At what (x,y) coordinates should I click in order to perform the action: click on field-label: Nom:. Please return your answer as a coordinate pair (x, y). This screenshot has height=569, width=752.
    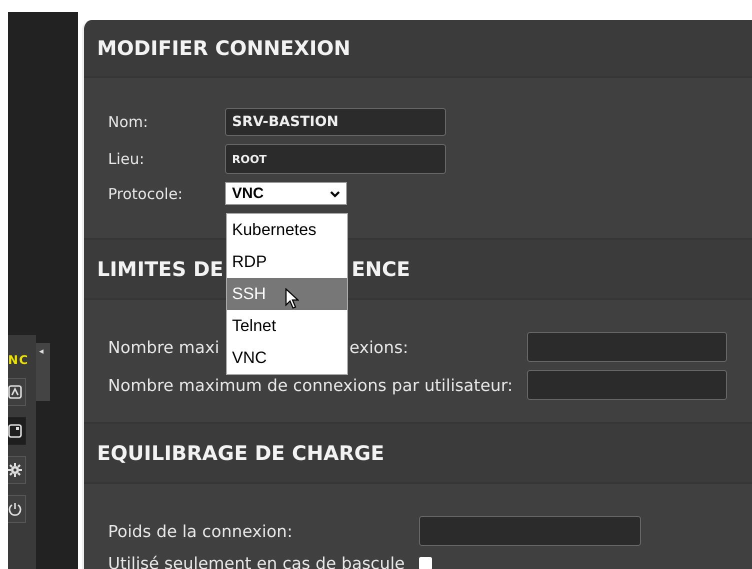
    Looking at the image, I should click on (129, 122).